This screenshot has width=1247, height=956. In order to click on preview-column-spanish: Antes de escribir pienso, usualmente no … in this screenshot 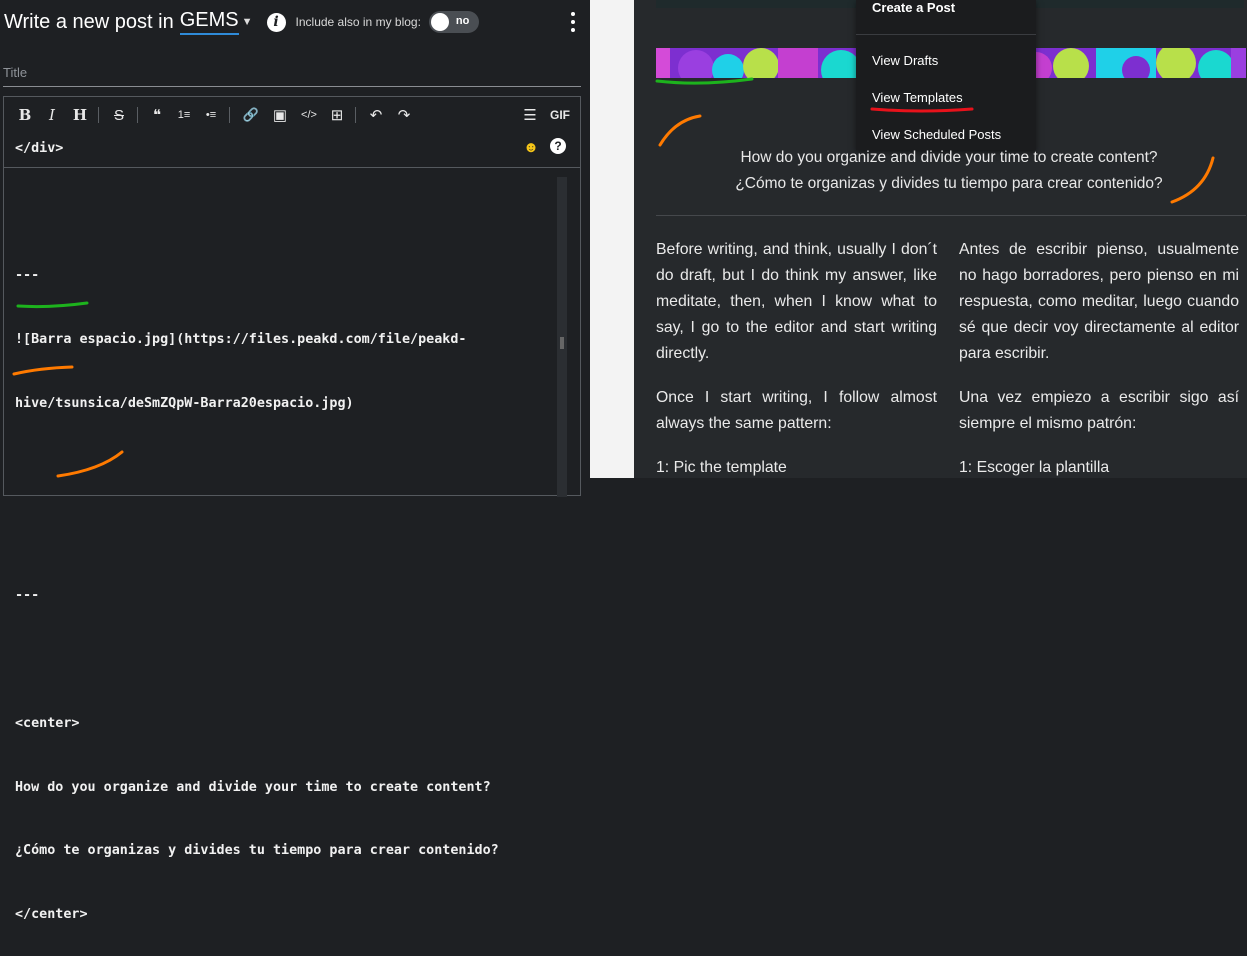, I will do `click(1099, 357)`.